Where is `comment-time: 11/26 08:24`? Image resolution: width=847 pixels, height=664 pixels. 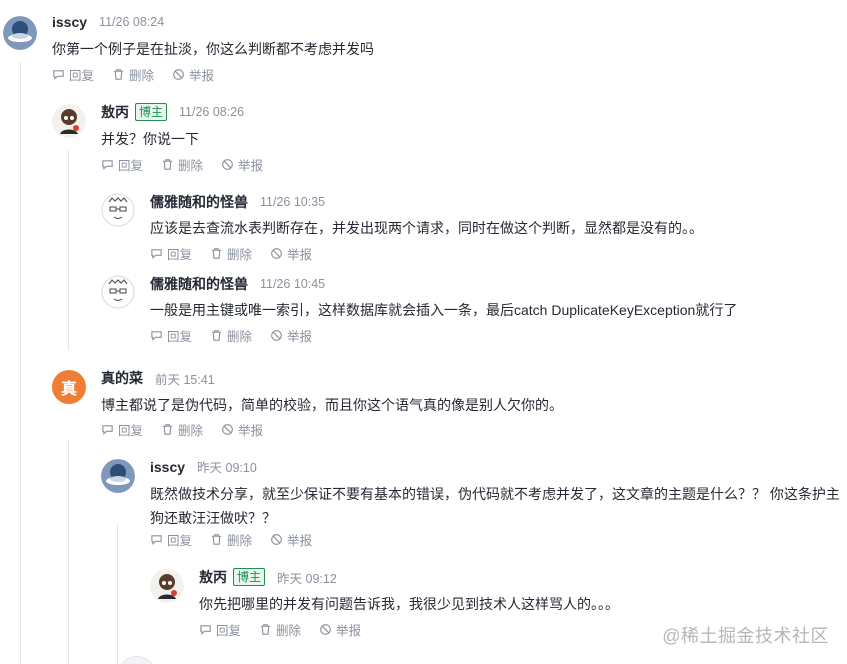 comment-time: 11/26 08:24 is located at coordinates (132, 22).